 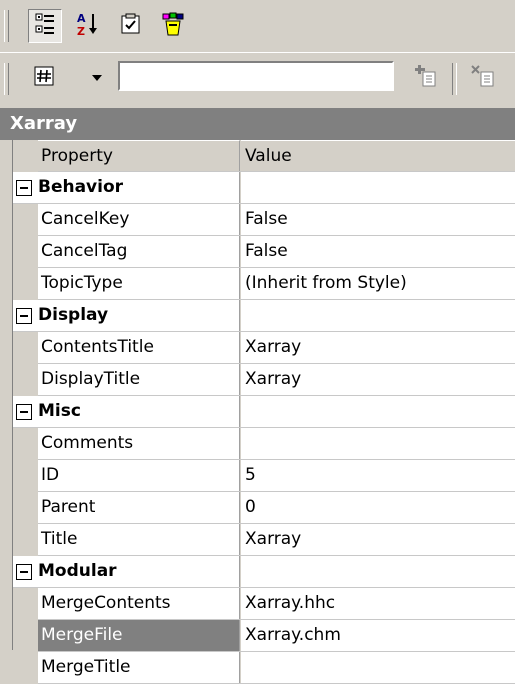 What do you see at coordinates (139, 507) in the screenshot?
I see `property-name: Parent` at bounding box center [139, 507].